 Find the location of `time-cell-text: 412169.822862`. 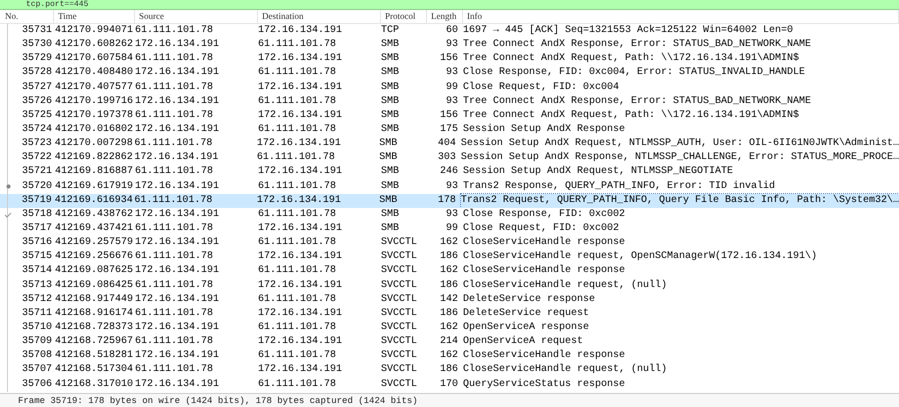

time-cell-text: 412169.822862 is located at coordinates (94, 158).